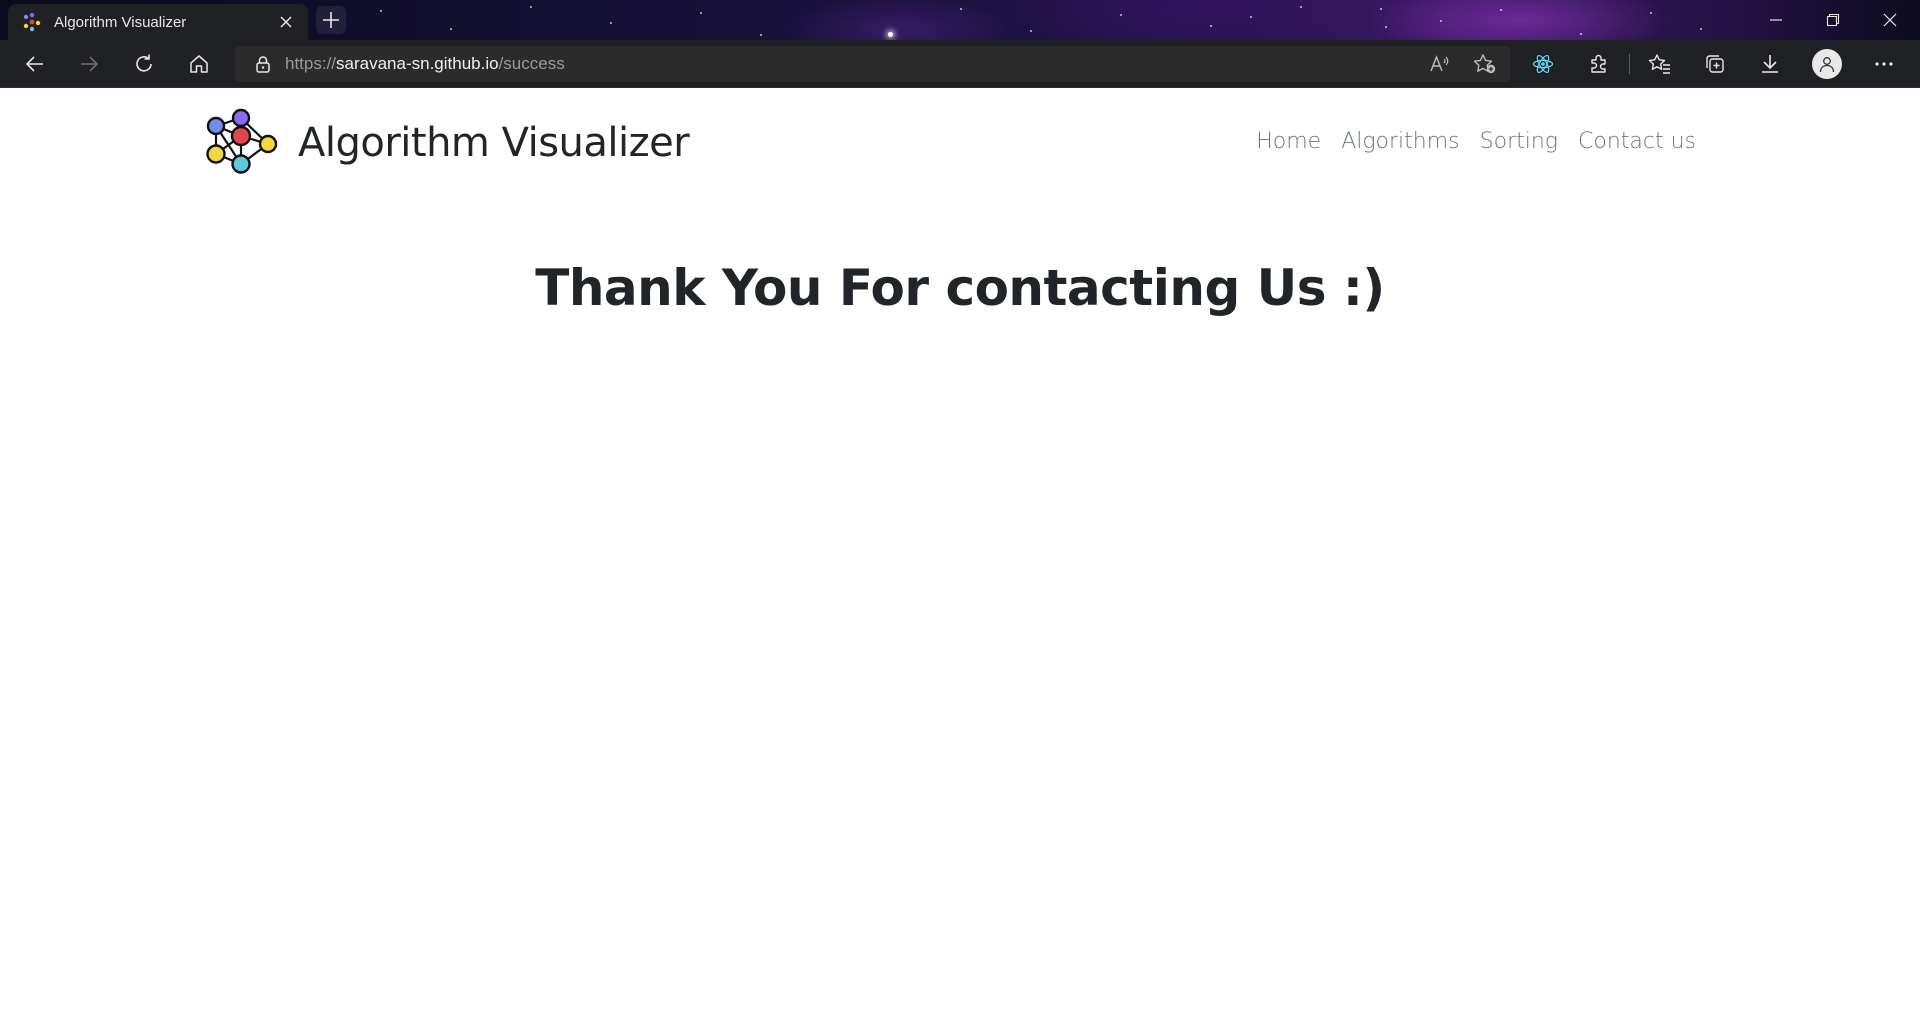 The width and height of the screenshot is (1920, 1020). Describe the element at coordinates (1400, 141) in the screenshot. I see `nav-link-algorithms: Algorithms` at that location.